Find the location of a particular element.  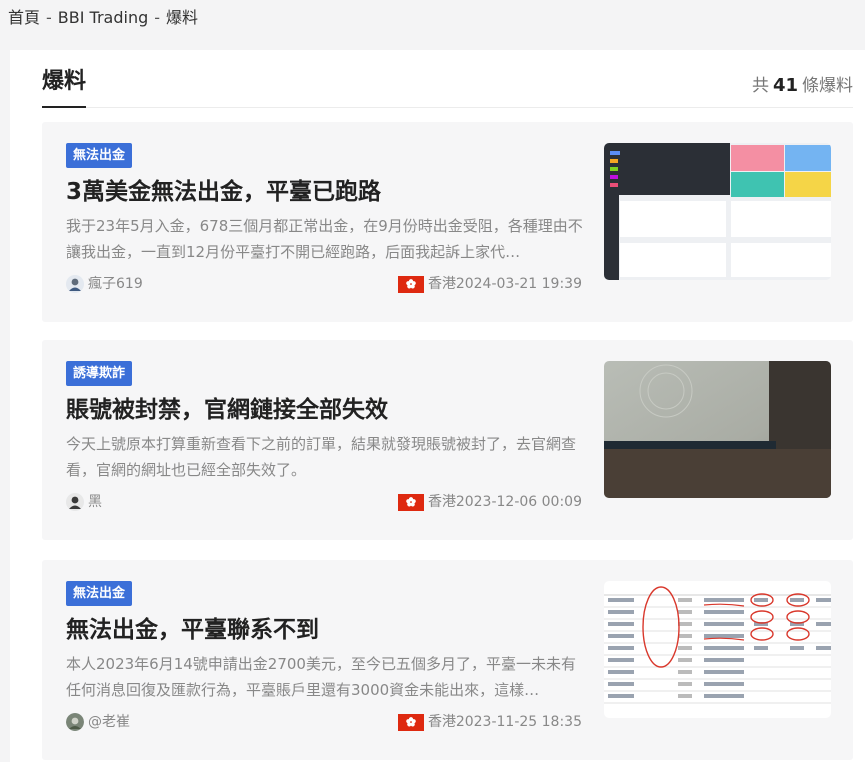

post-date: 2023-11-25 18:35 is located at coordinates (518, 722).